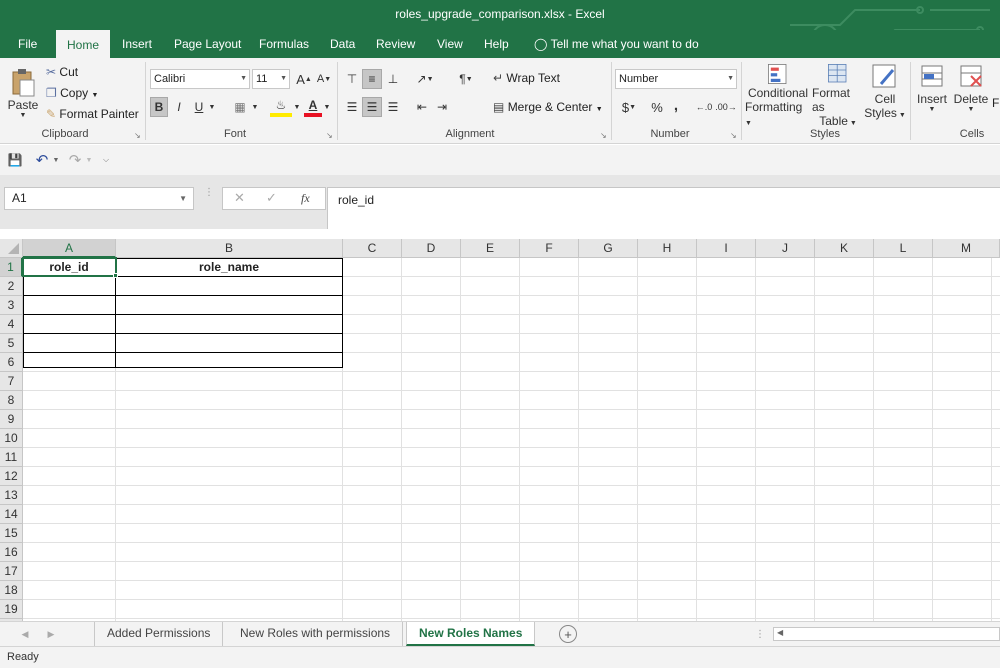  Describe the element at coordinates (72, 93) in the screenshot. I see `copy-button: ❐ Copy ▼` at that location.